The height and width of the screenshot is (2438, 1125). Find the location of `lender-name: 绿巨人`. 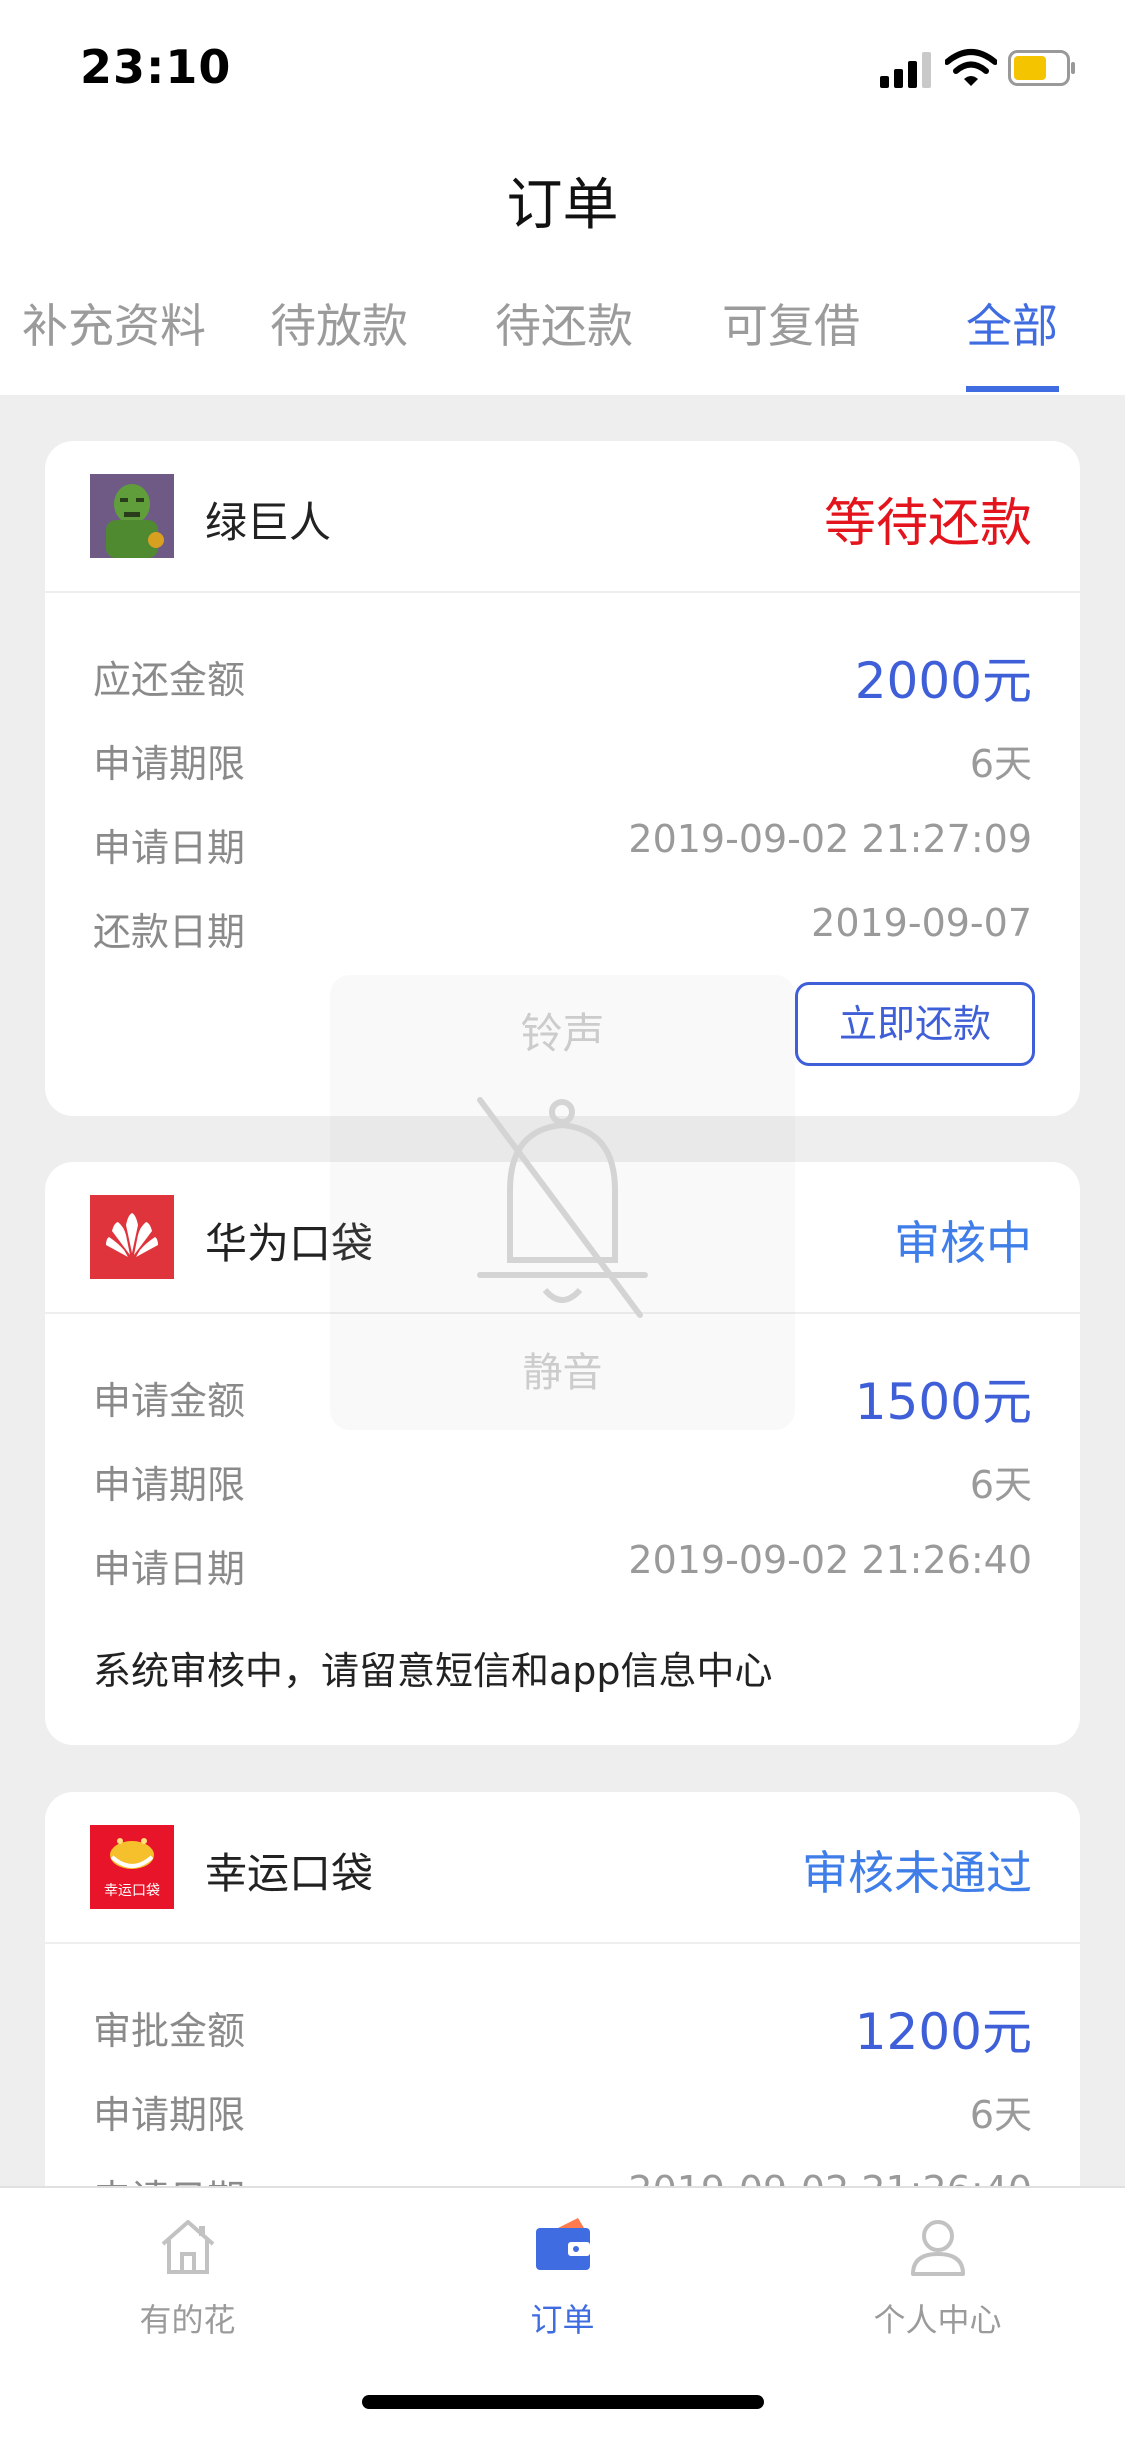

lender-name: 绿巨人 is located at coordinates (268, 522).